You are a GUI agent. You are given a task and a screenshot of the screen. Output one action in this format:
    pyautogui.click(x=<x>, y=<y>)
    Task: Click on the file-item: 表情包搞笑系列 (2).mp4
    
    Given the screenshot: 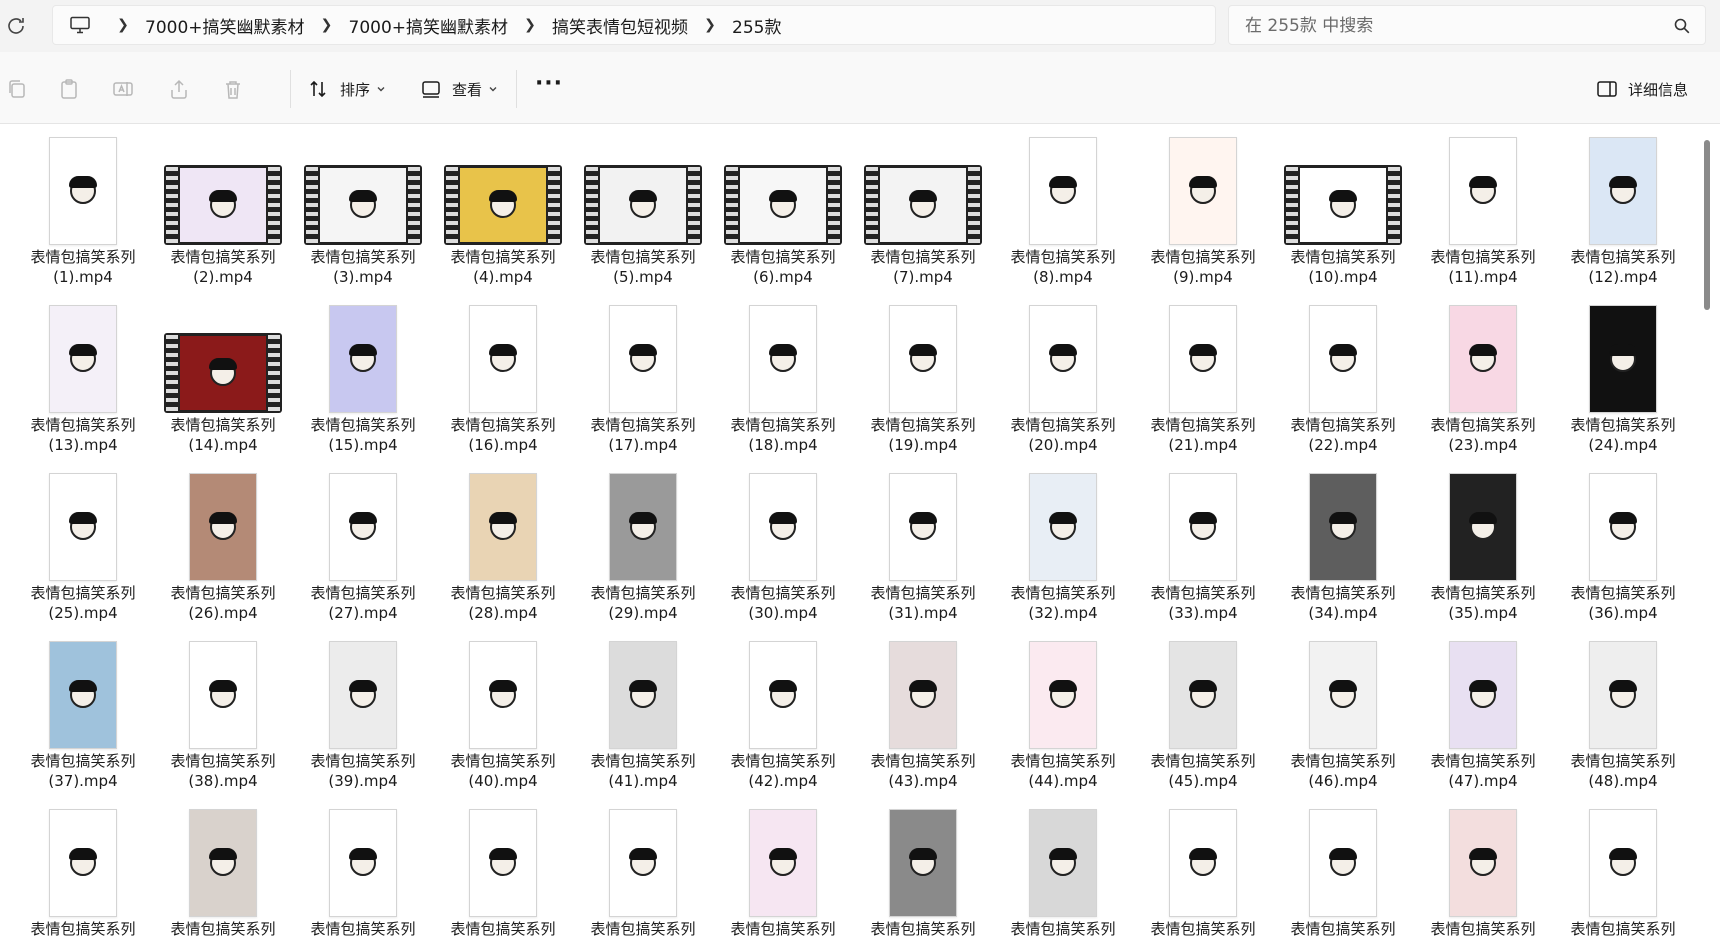 What is the action you would take?
    pyautogui.click(x=223, y=205)
    